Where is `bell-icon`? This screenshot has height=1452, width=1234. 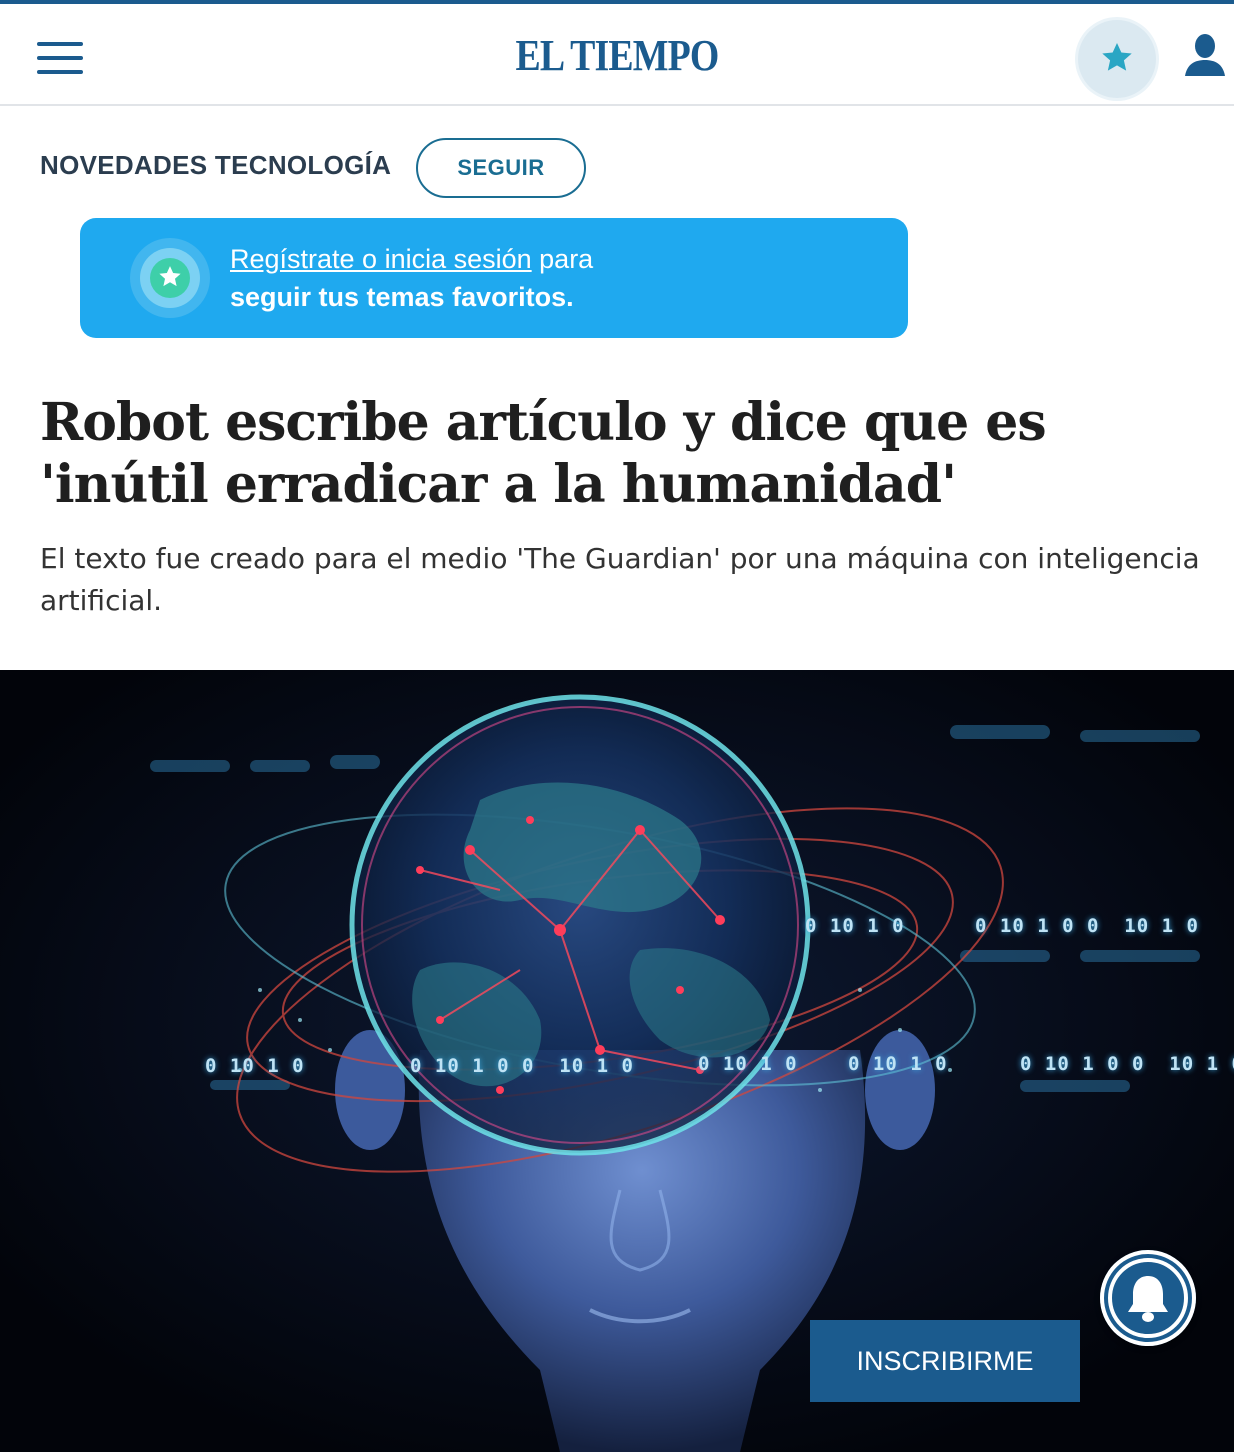
bell-icon is located at coordinates (1148, 1299).